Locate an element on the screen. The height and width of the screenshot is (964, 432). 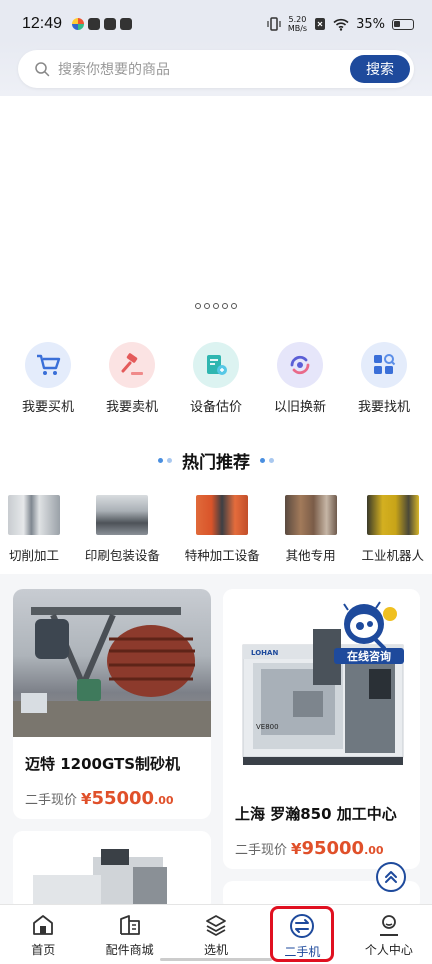
quick-nav: 我要买机 我要卖机 设备估价 以旧换新 我要找机 is located at coordinates (216, 380).